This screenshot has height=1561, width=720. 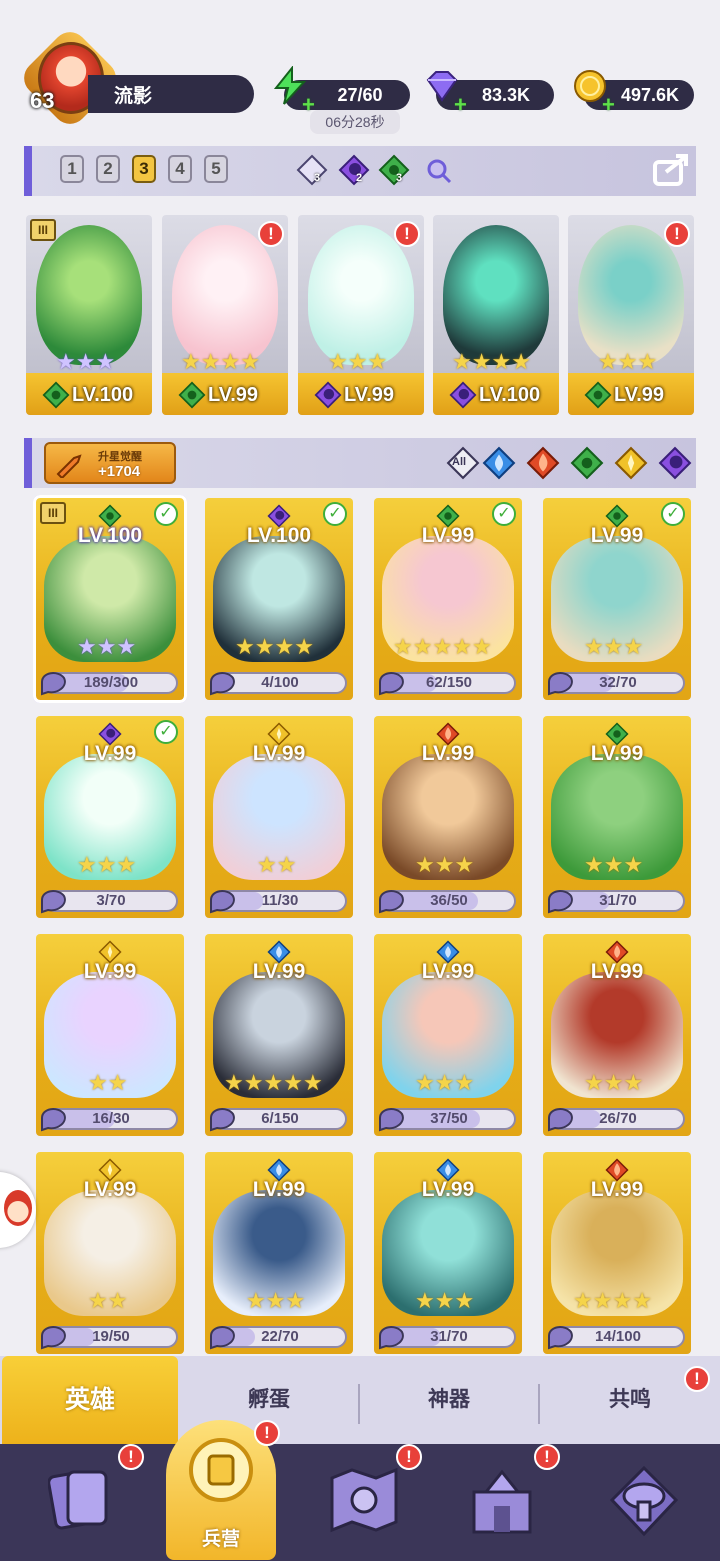 I want to click on hero-card: LV.99 19/50 ★ ★, so click(x=110, y=1253).